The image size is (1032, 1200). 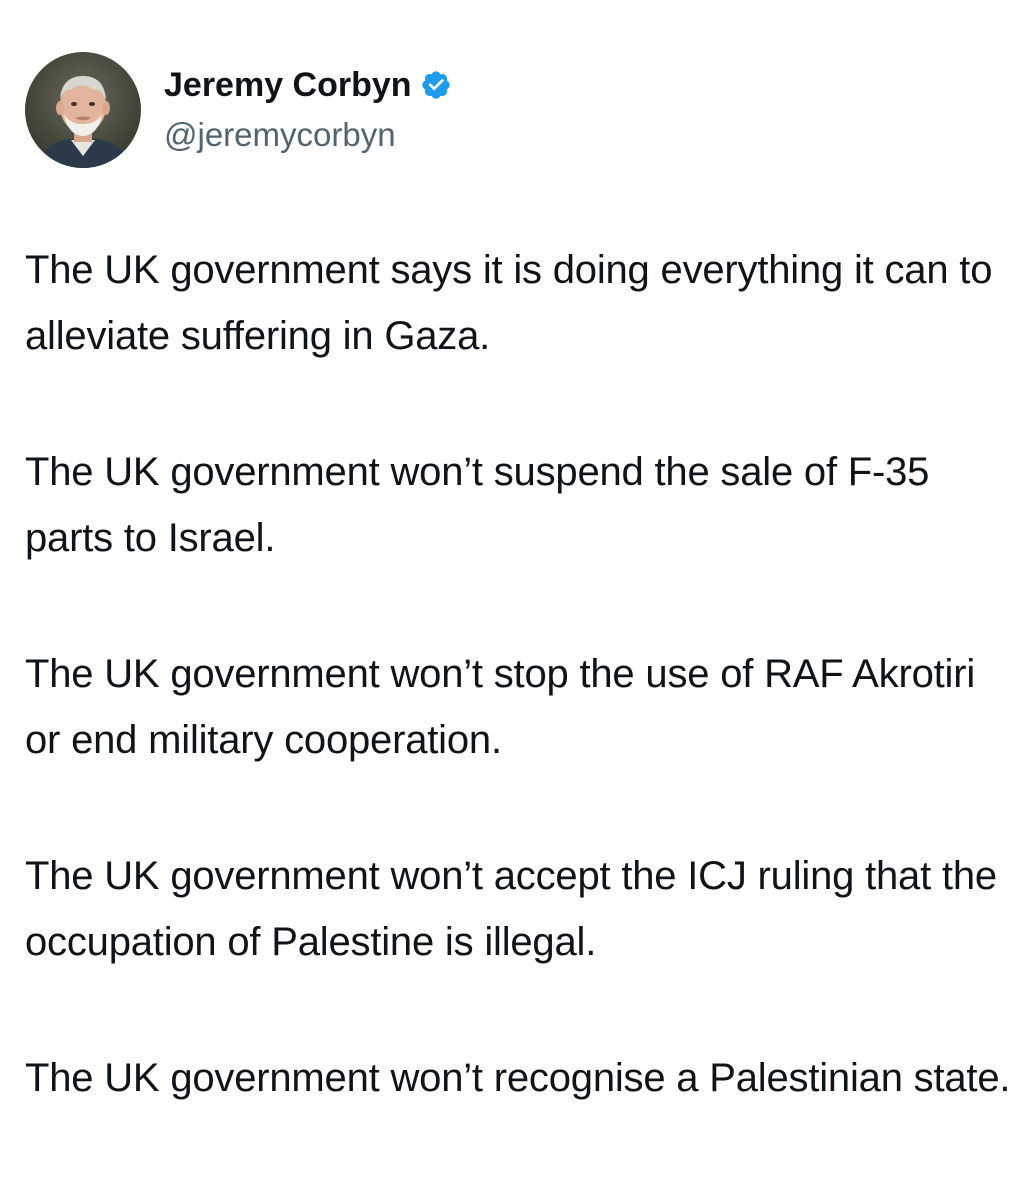 What do you see at coordinates (288, 85) in the screenshot?
I see `author-display-name: Jeremy Corbyn` at bounding box center [288, 85].